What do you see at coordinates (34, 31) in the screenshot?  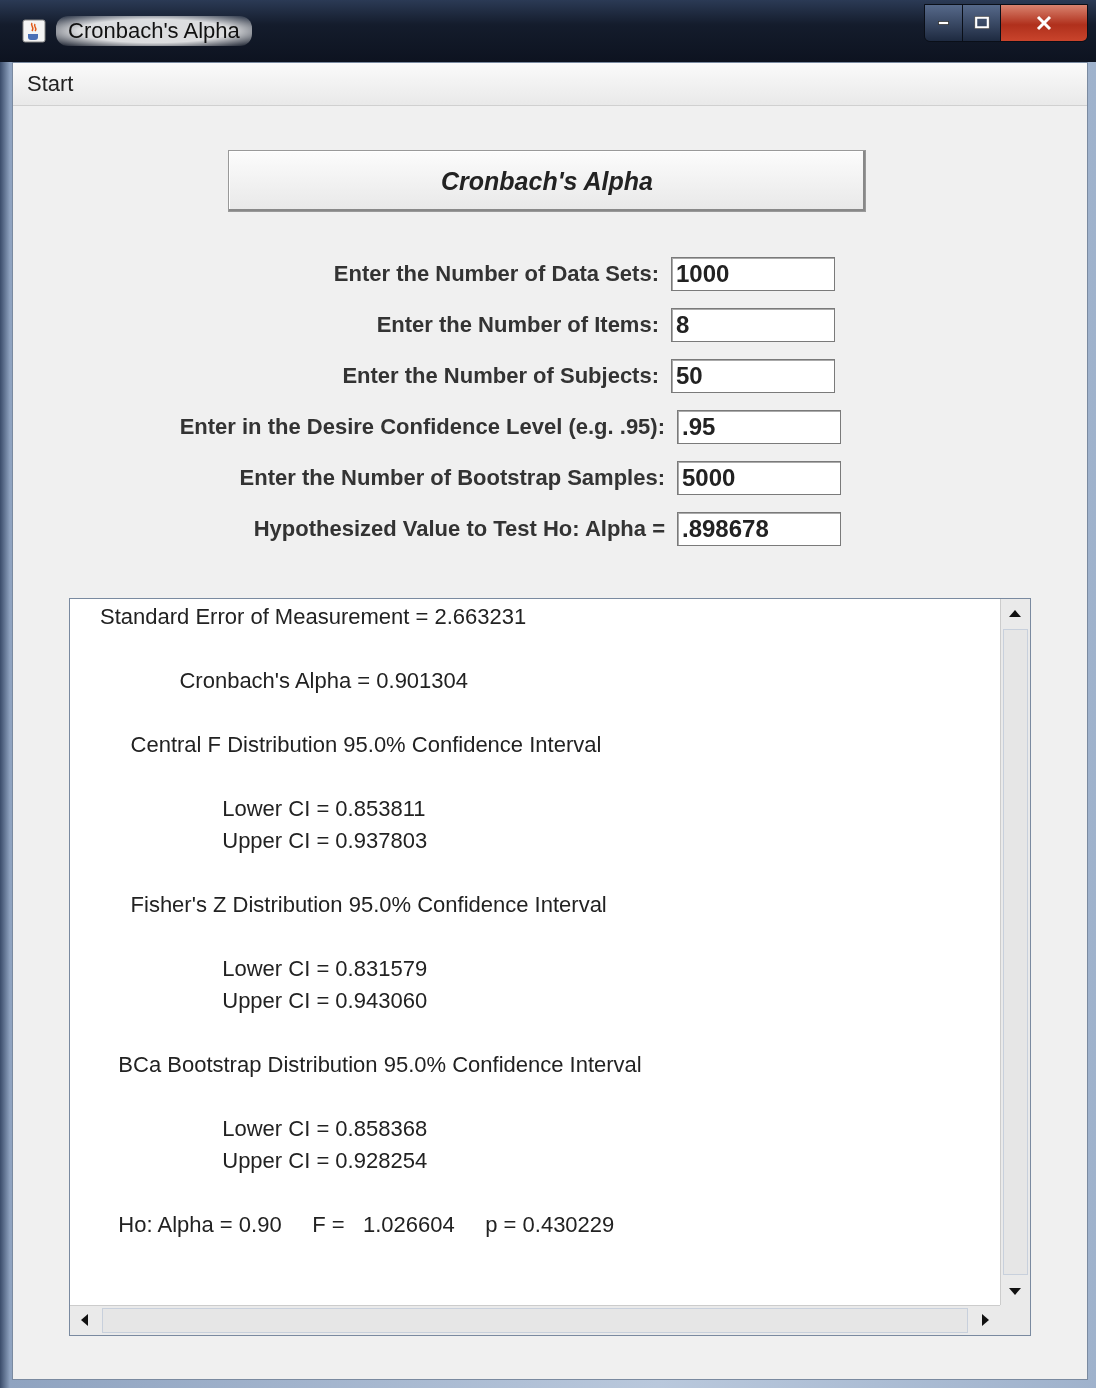 I see `cup-icon` at bounding box center [34, 31].